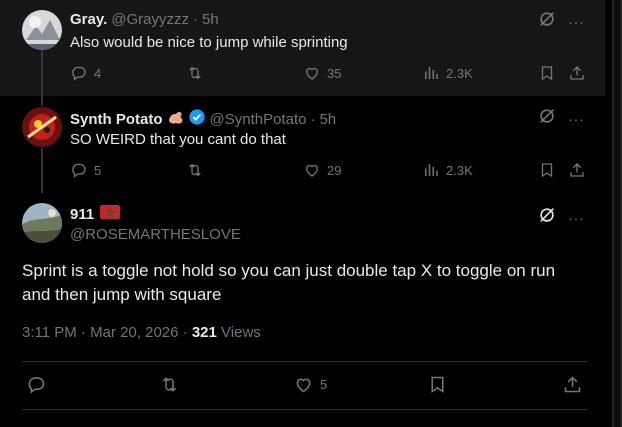 This screenshot has height=427, width=622. I want to click on action-bar: 5 29 2.3K, so click(330, 171).